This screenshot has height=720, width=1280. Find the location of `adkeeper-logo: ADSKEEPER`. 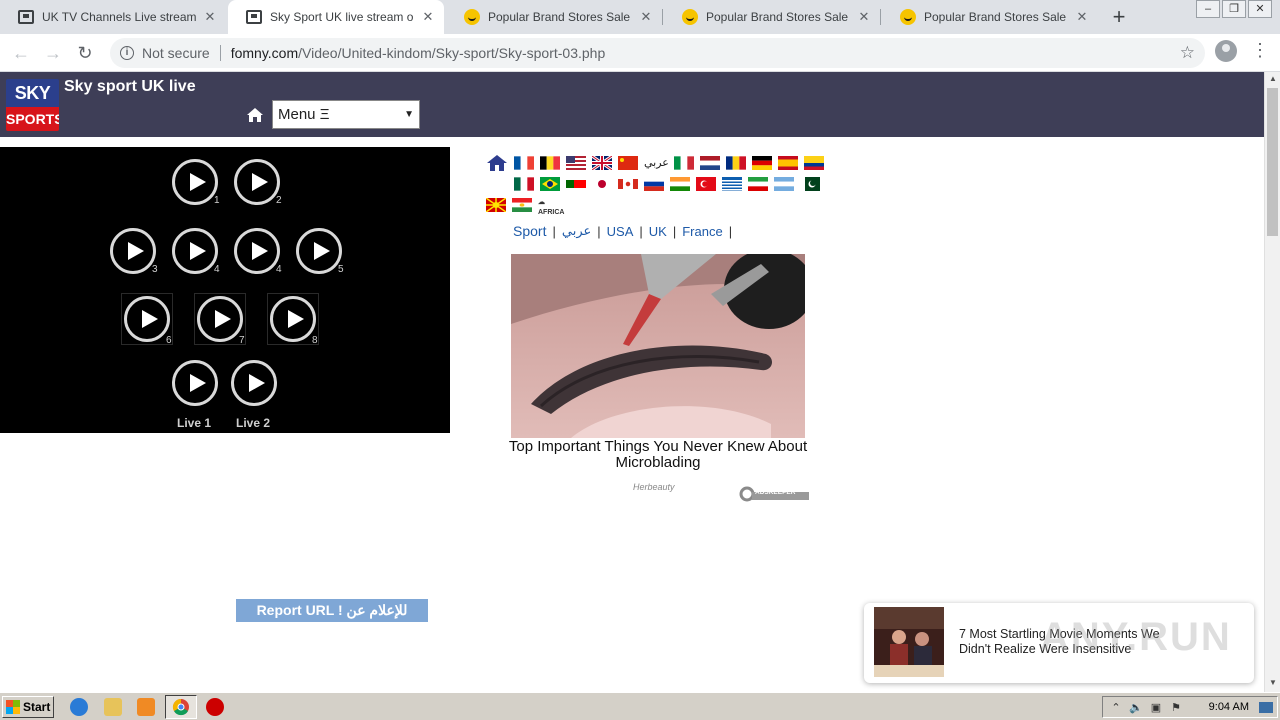

adkeeper-logo: ADSKEEPER is located at coordinates (774, 494).